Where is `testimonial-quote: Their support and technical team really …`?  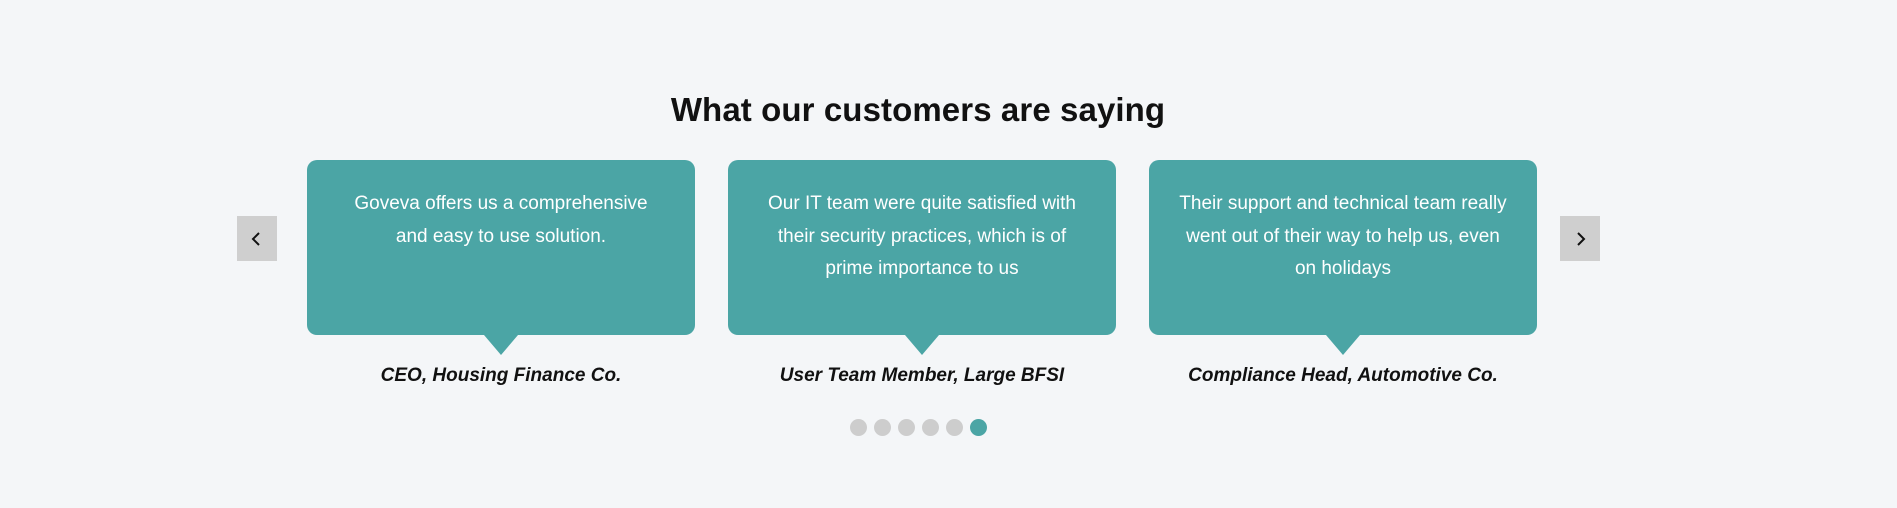
testimonial-quote: Their support and technical team really … is located at coordinates (1343, 257).